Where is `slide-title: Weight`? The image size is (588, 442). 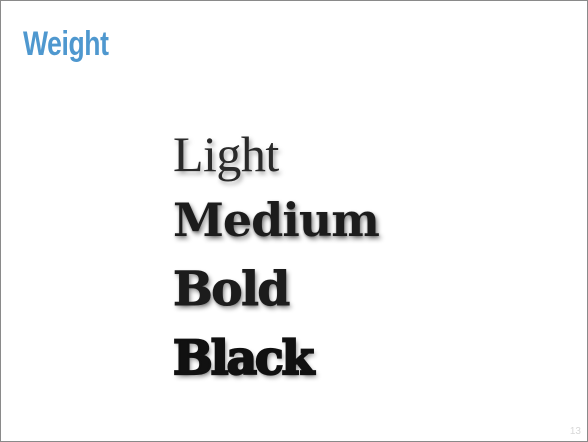 slide-title: Weight is located at coordinates (66, 44).